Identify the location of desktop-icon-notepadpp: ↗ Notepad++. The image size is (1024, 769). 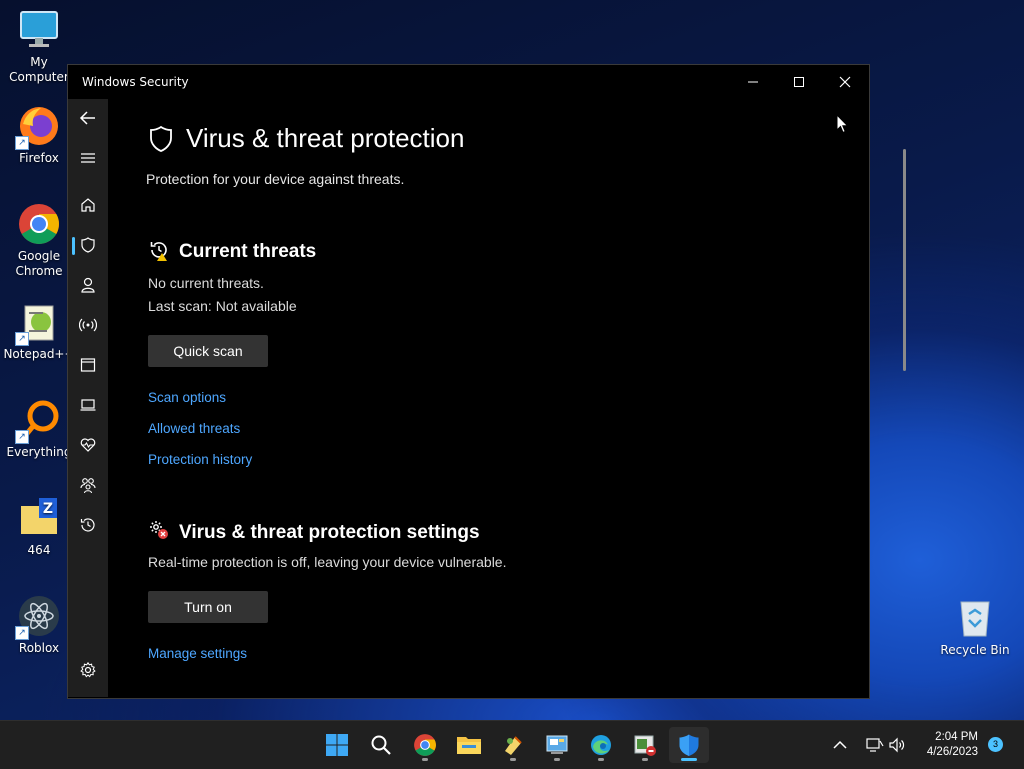
(39, 331).